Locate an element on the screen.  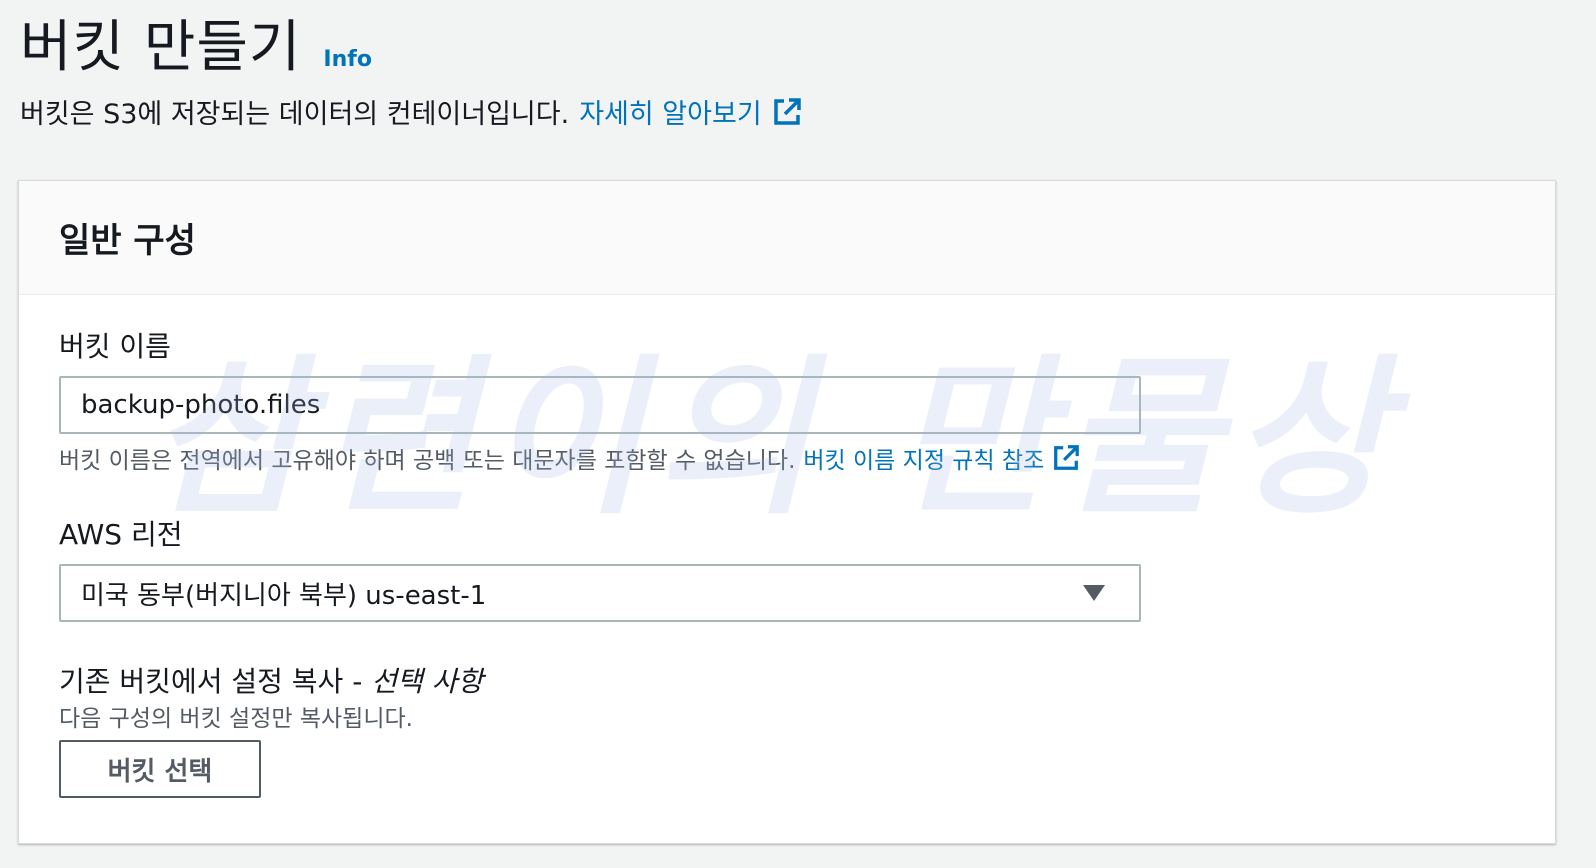
caret-down-icon is located at coordinates (1094, 593).